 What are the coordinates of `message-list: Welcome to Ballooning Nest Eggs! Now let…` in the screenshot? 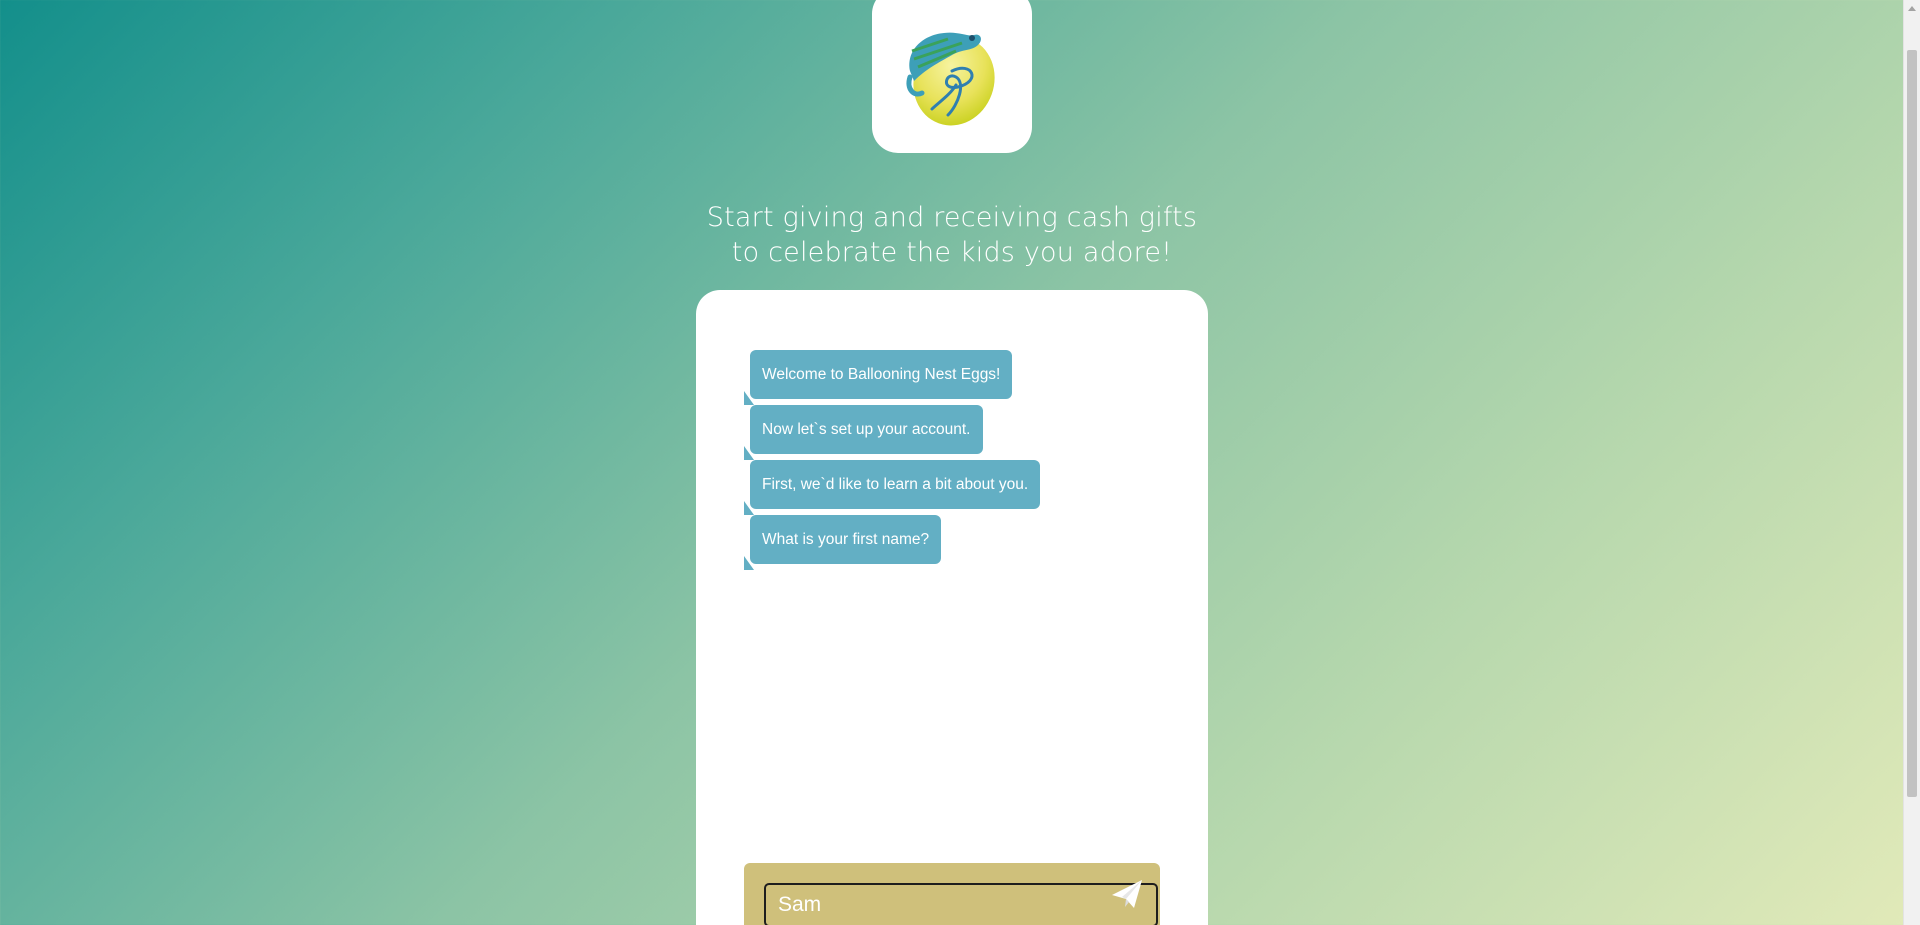 It's located at (895, 457).